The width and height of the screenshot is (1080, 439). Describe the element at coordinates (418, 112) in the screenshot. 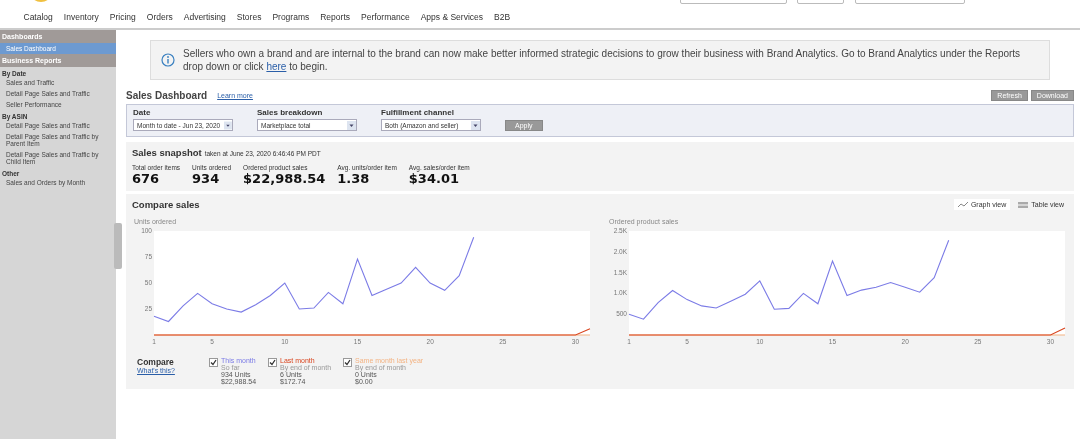

I see `filter-label: Fulfillment channel` at that location.